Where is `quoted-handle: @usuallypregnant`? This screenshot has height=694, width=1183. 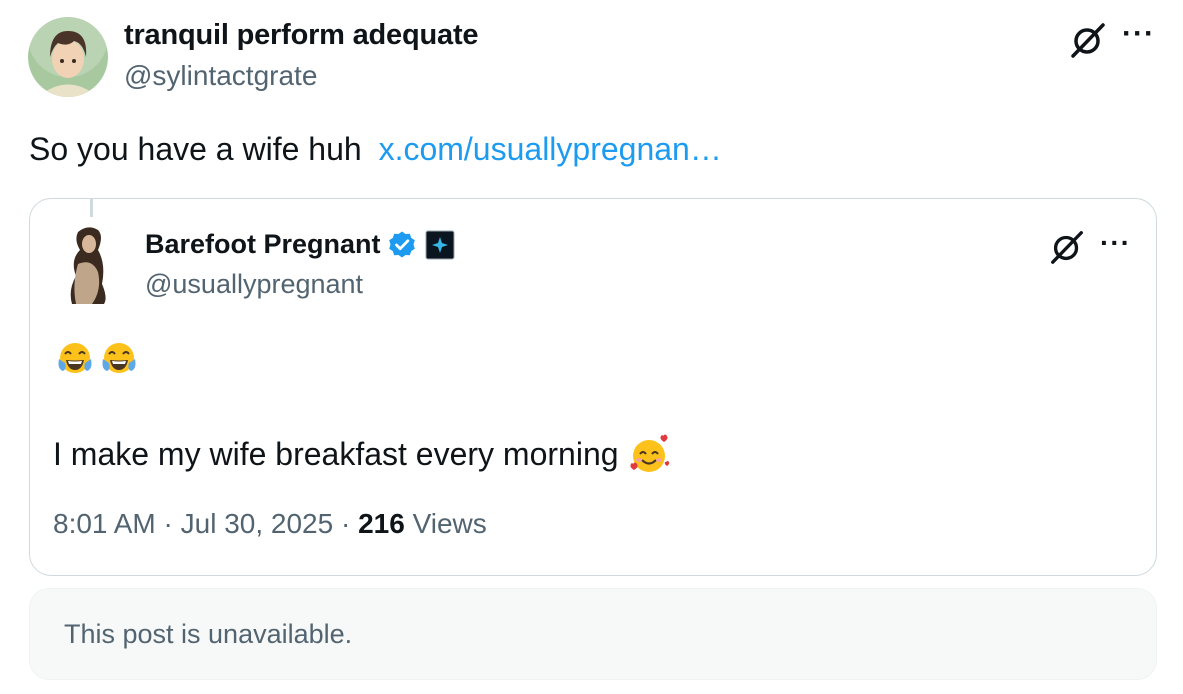 quoted-handle: @usuallypregnant is located at coordinates (254, 284).